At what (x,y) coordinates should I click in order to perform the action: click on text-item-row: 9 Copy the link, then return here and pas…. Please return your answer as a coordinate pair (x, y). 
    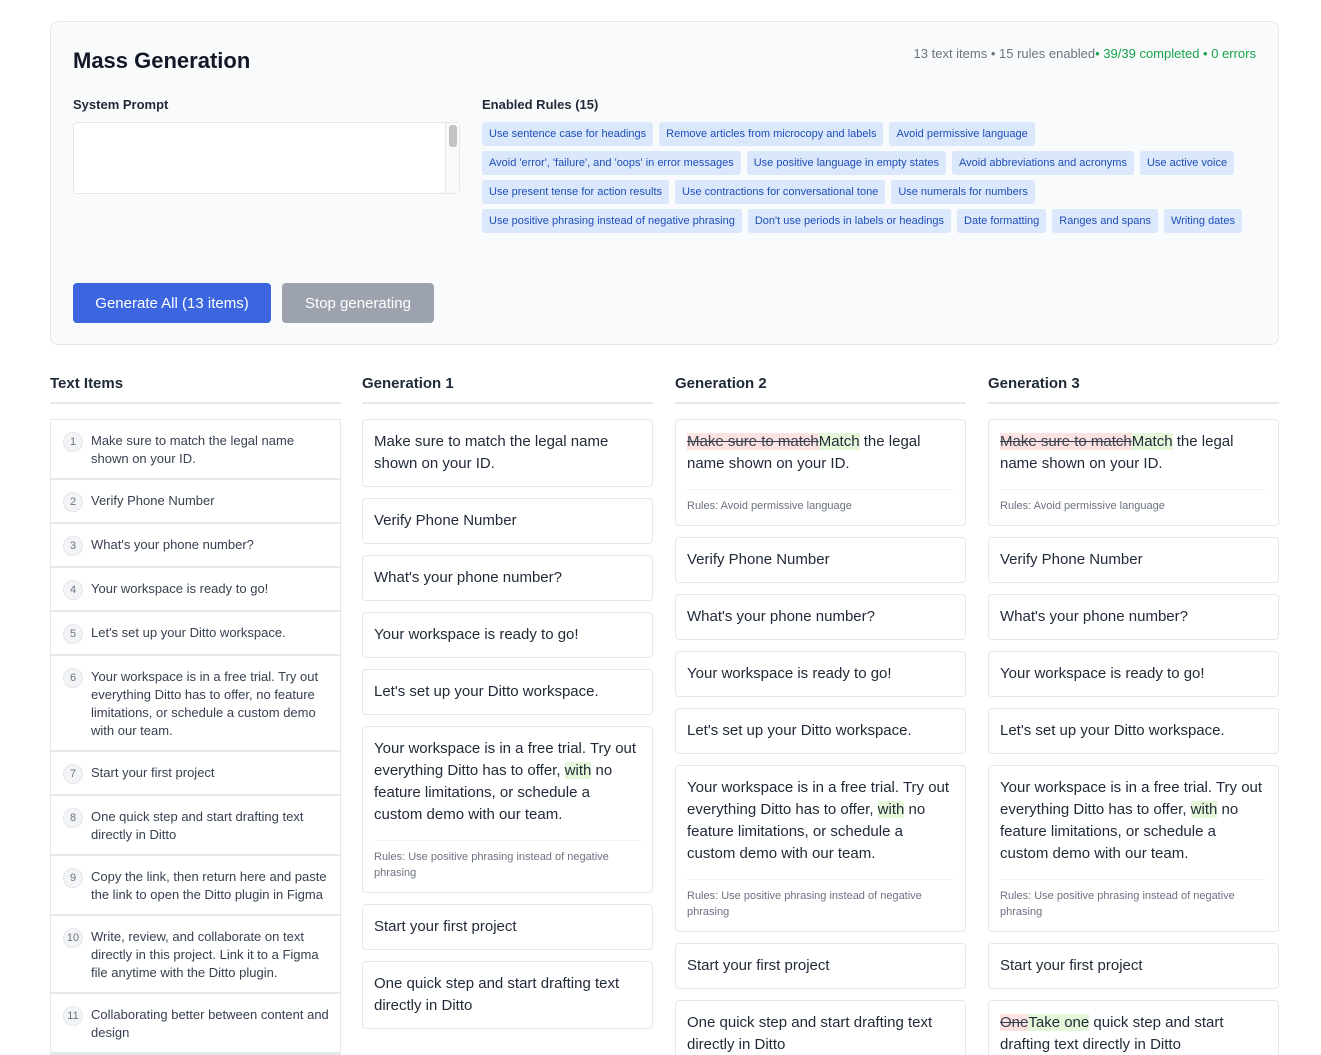
    Looking at the image, I should click on (195, 886).